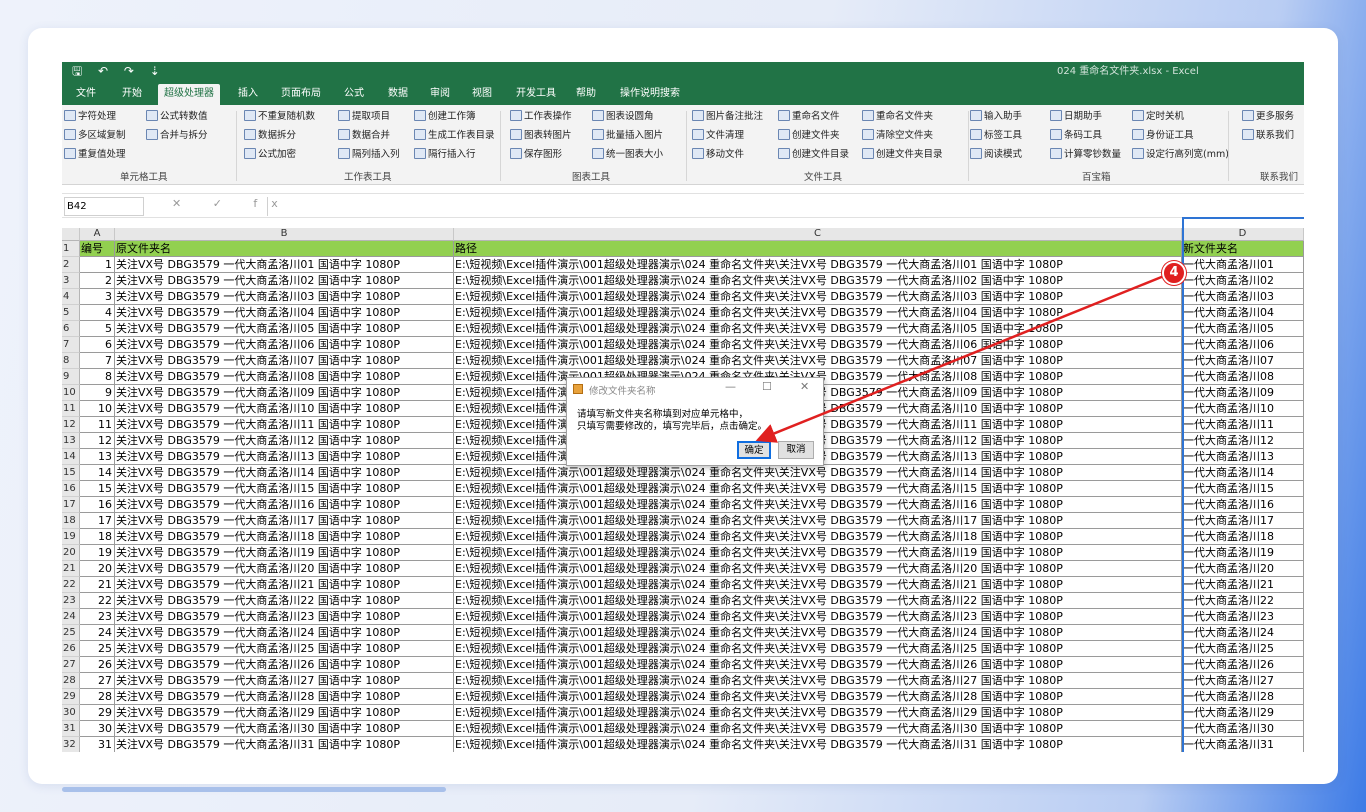  I want to click on annotation-arrow, so click(960, 358).